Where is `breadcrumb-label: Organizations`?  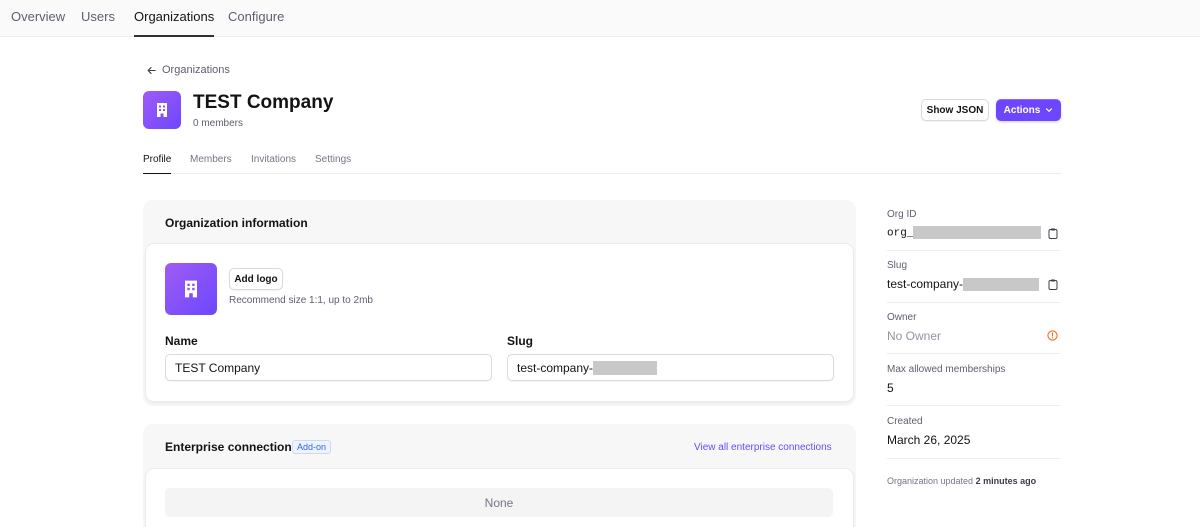
breadcrumb-label: Organizations is located at coordinates (196, 70).